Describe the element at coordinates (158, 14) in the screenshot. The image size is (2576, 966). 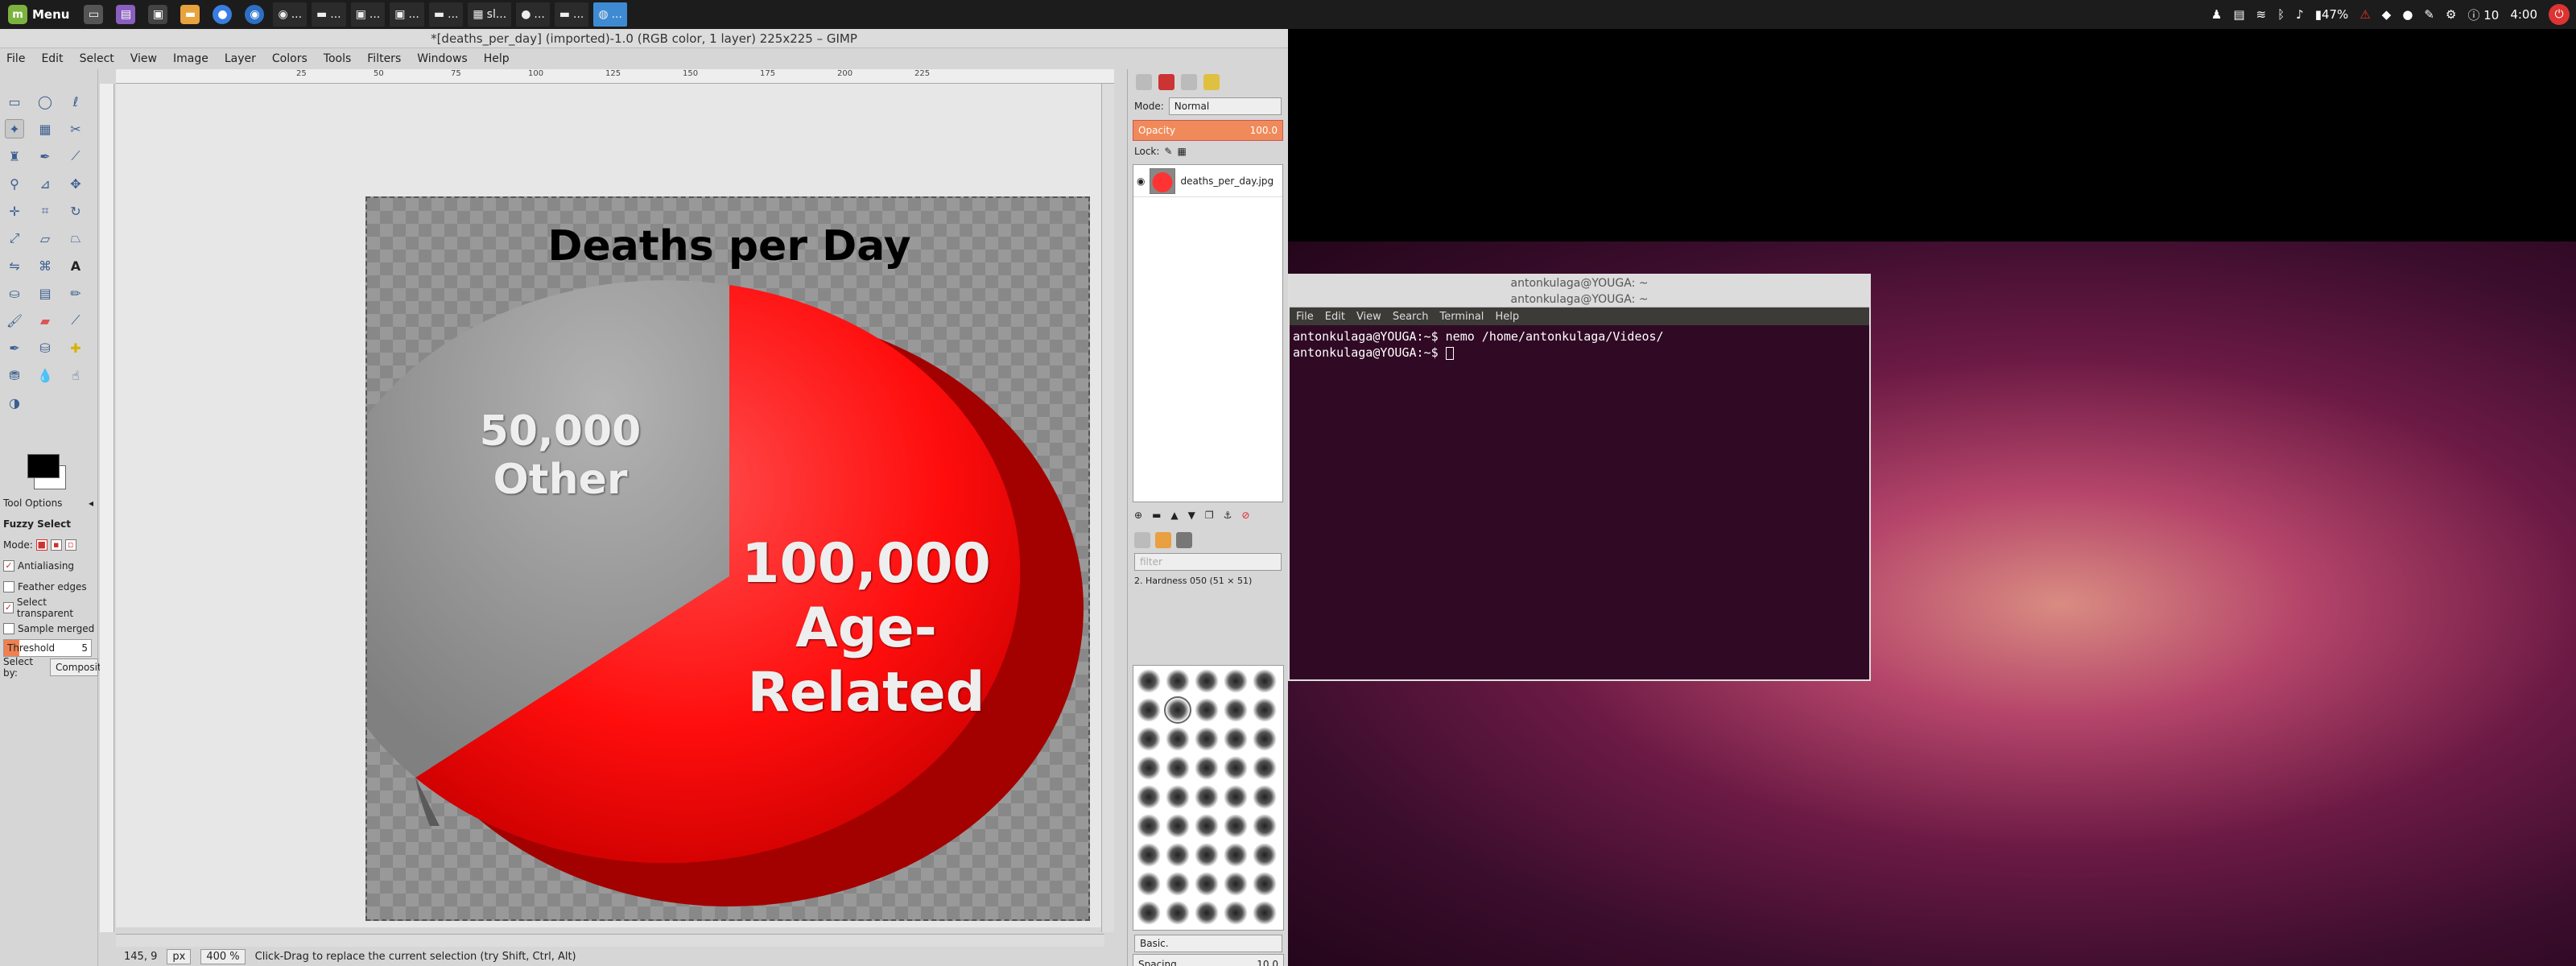
I see `terminal-launcher-icon: ▣` at that location.